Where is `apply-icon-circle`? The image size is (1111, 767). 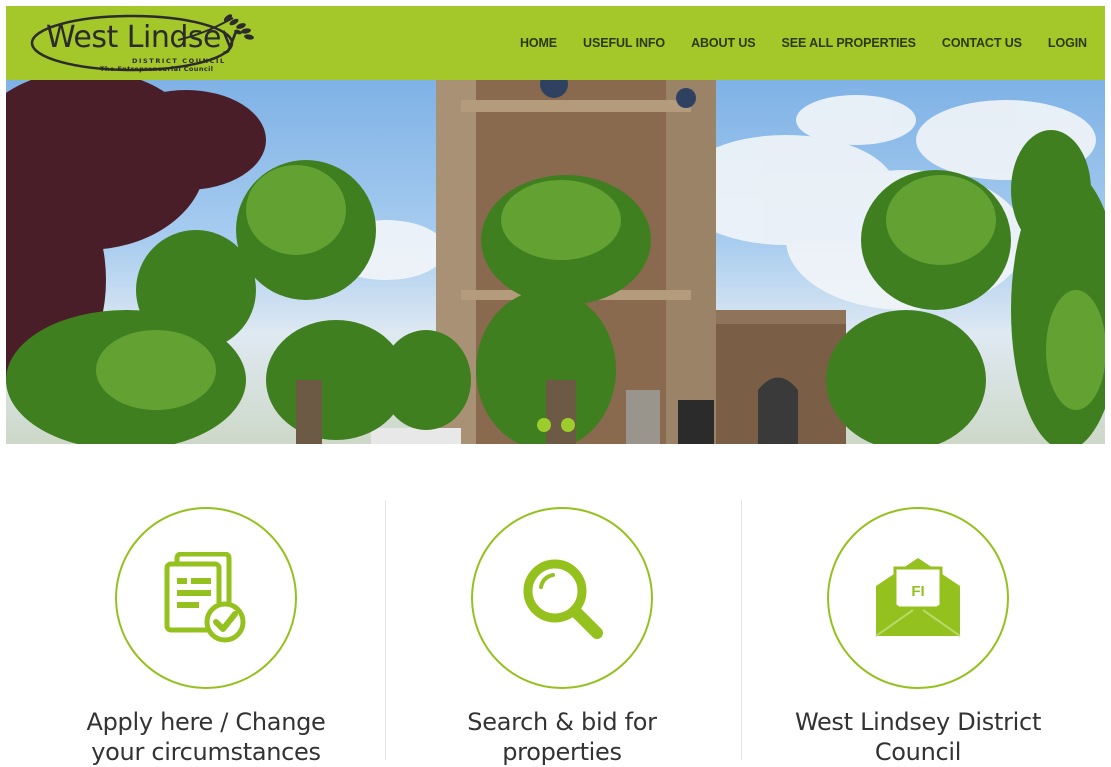 apply-icon-circle is located at coordinates (206, 598).